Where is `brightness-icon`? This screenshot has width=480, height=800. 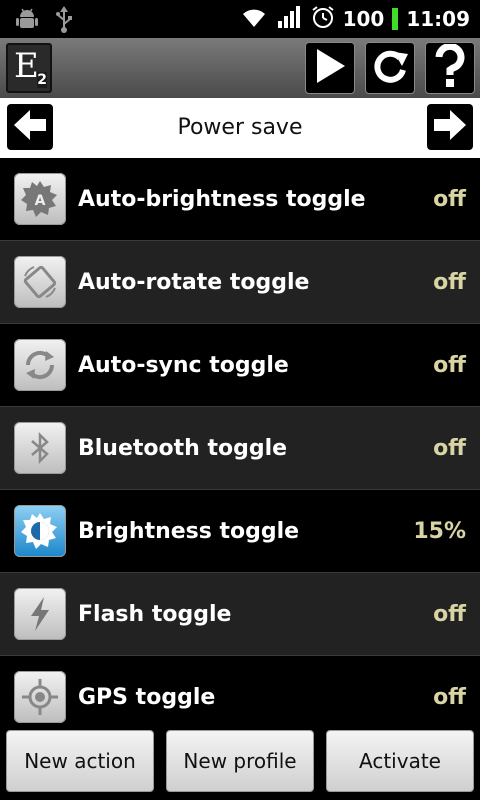
brightness-icon is located at coordinates (40, 531).